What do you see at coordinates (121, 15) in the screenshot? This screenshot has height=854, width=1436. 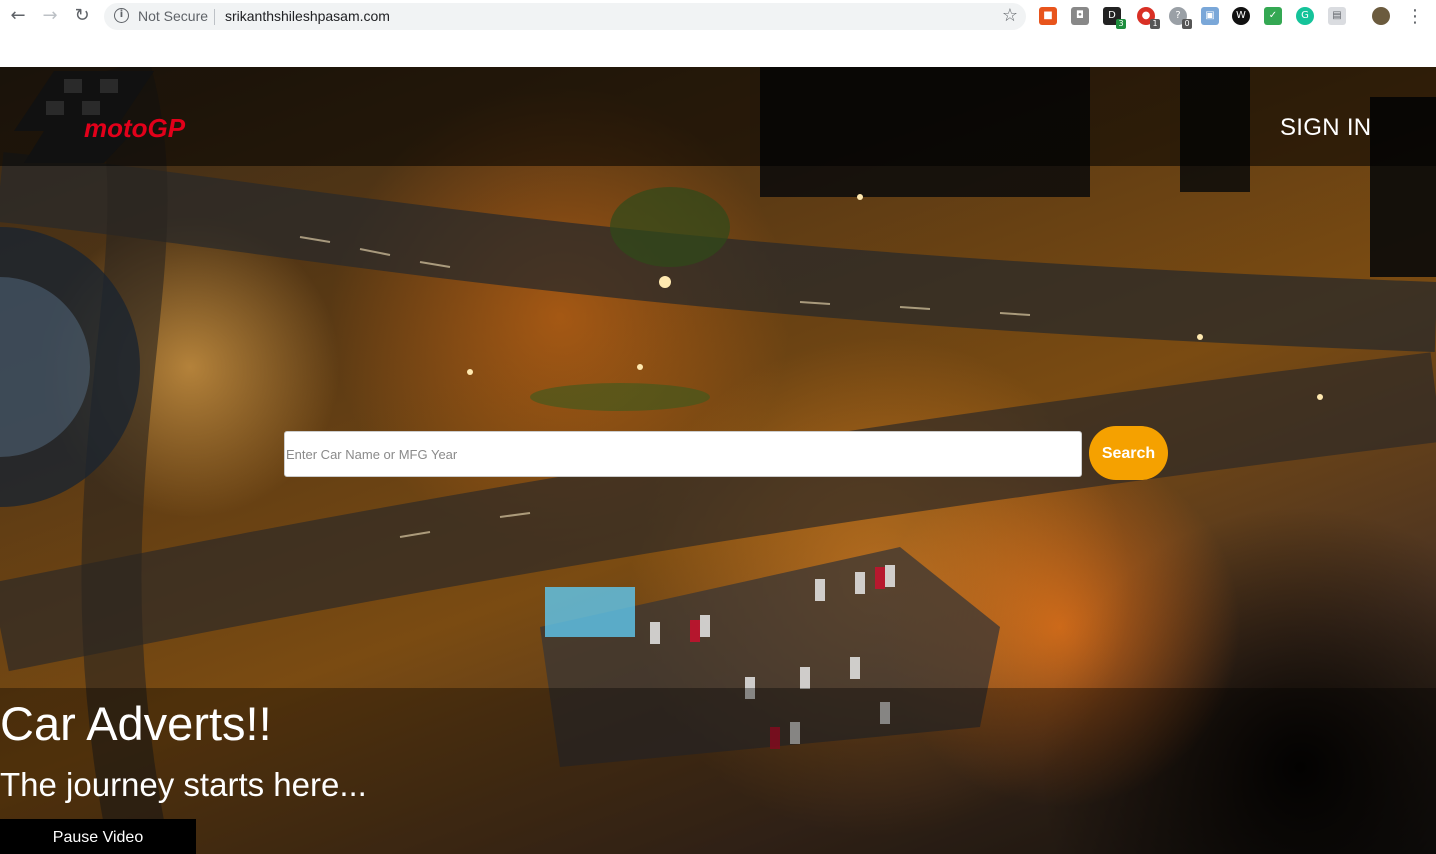 I see `info-icon: i` at bounding box center [121, 15].